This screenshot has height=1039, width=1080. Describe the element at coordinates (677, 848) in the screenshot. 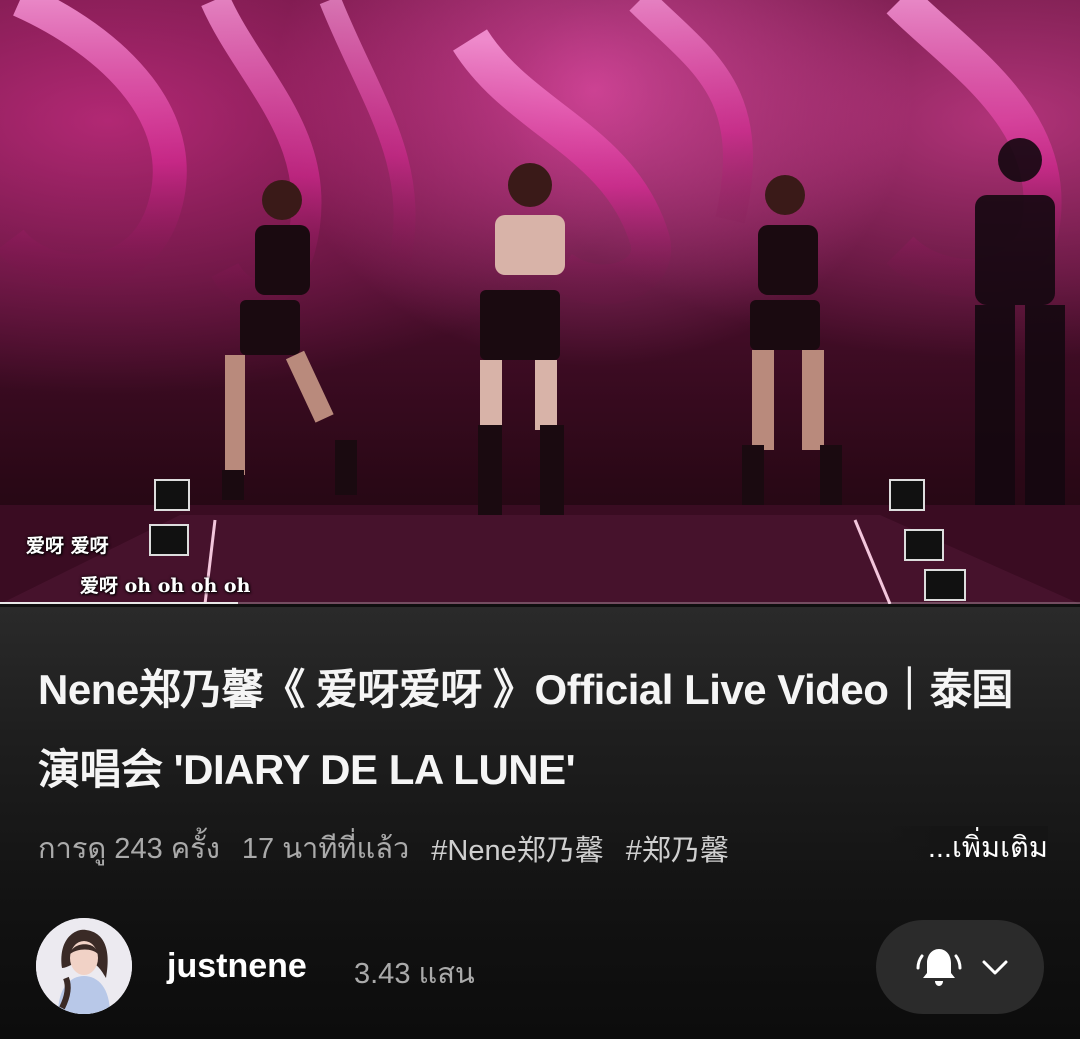

I see `hashtag: #郑乃馨` at that location.